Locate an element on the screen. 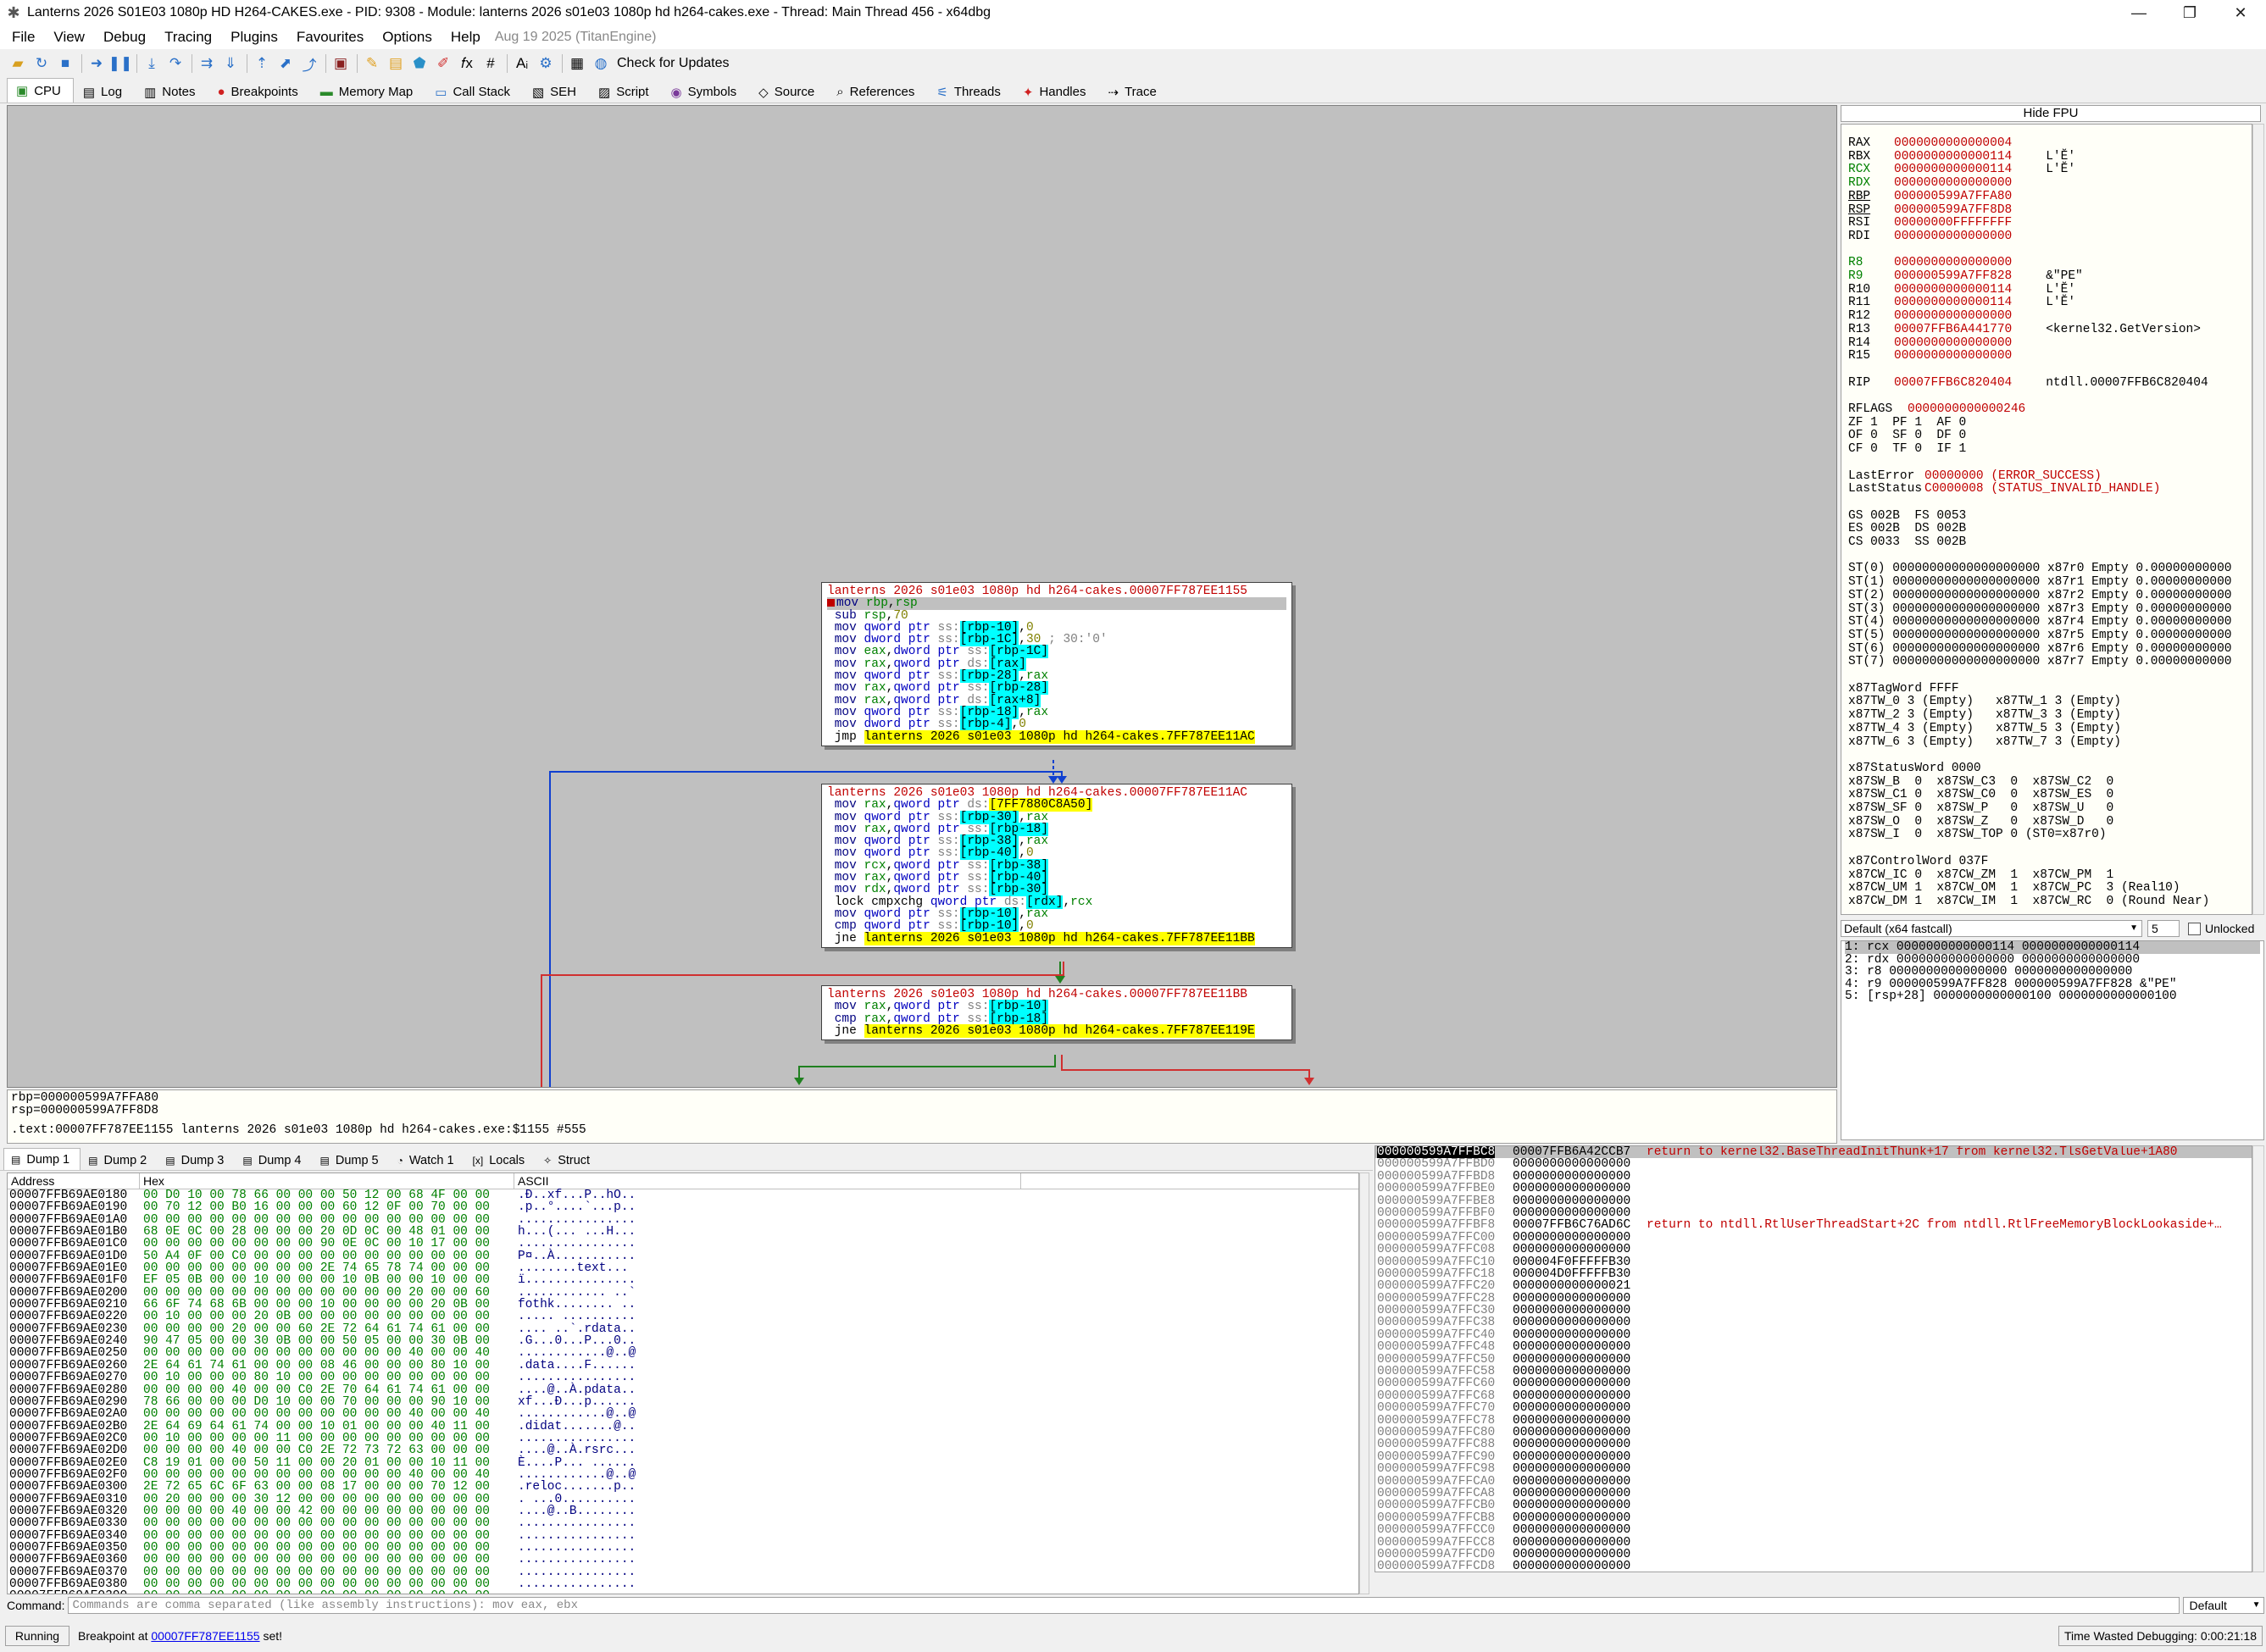 This screenshot has width=2266, height=1652. trace-record-icon: ⤴ is located at coordinates (310, 64).